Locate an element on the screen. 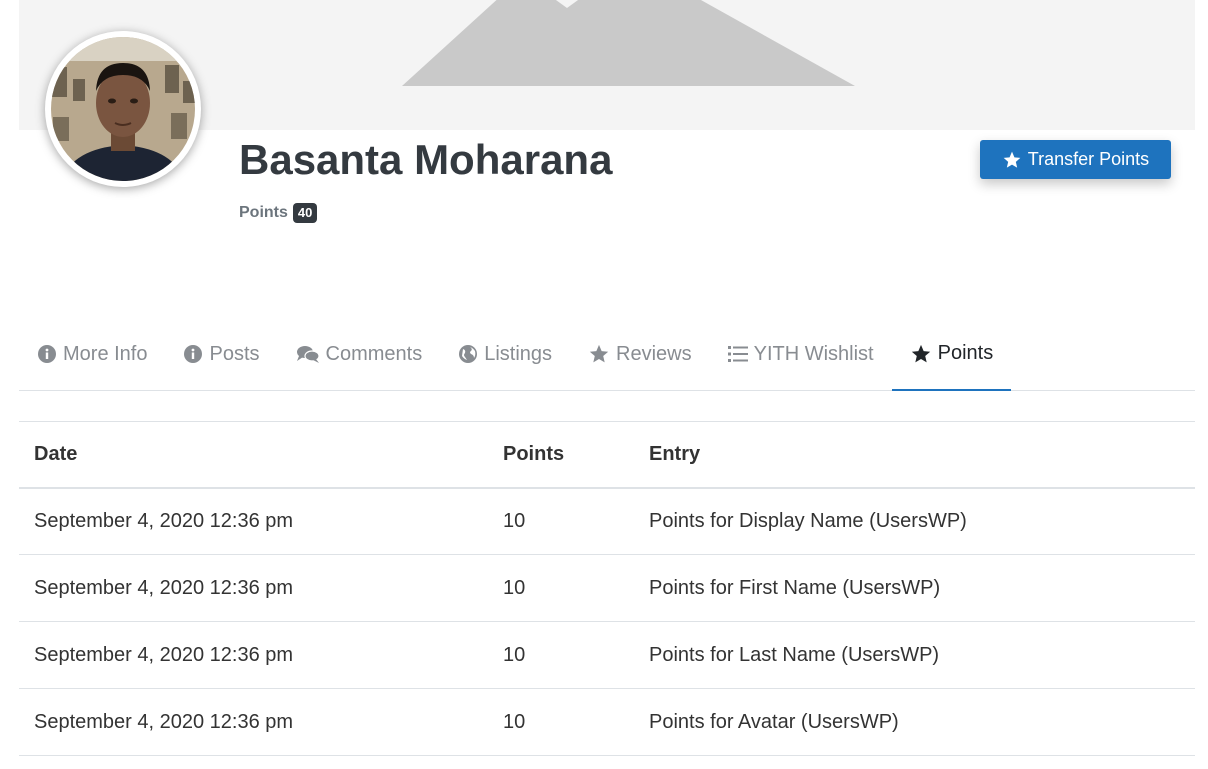 Image resolution: width=1208 pixels, height=769 pixels. points-summary: Points 40 is located at coordinates (278, 213).